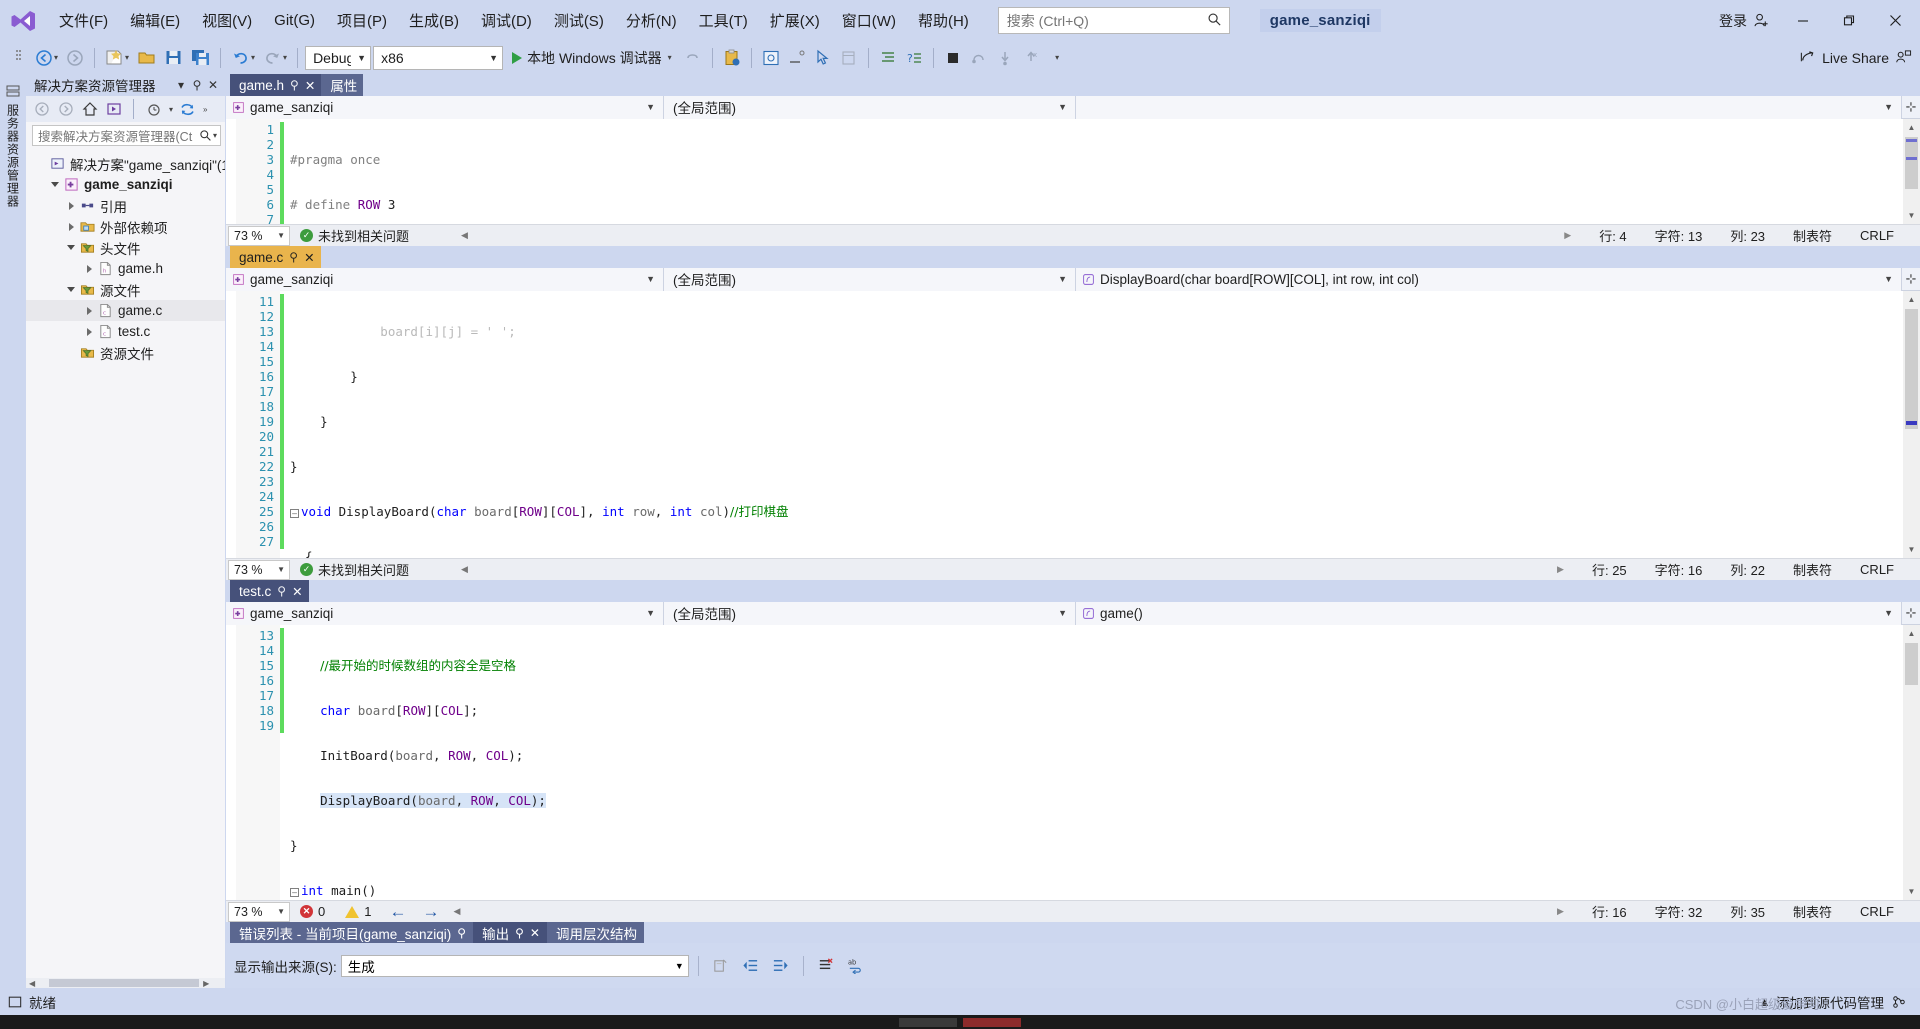  I want to click on error-count-indicator: ✕ 0, so click(312, 911).